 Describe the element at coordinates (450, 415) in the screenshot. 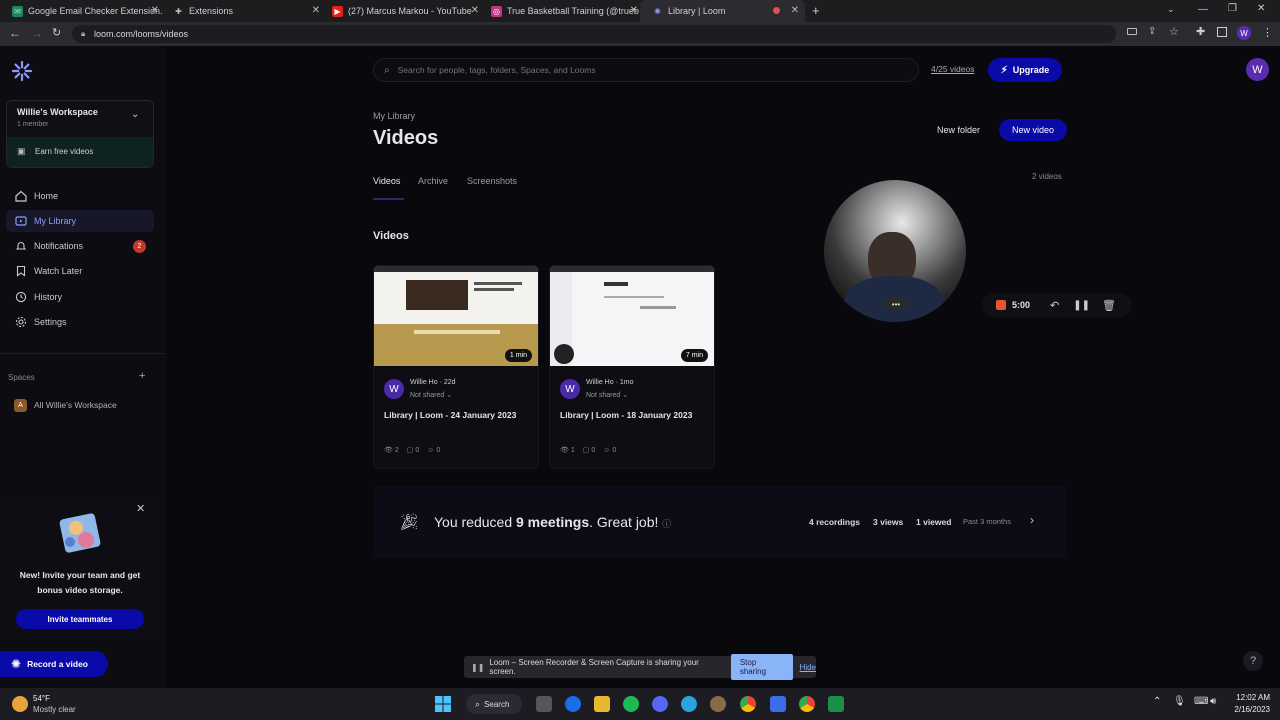

I see `video-title: Library | Loom - 24 January 2023` at that location.